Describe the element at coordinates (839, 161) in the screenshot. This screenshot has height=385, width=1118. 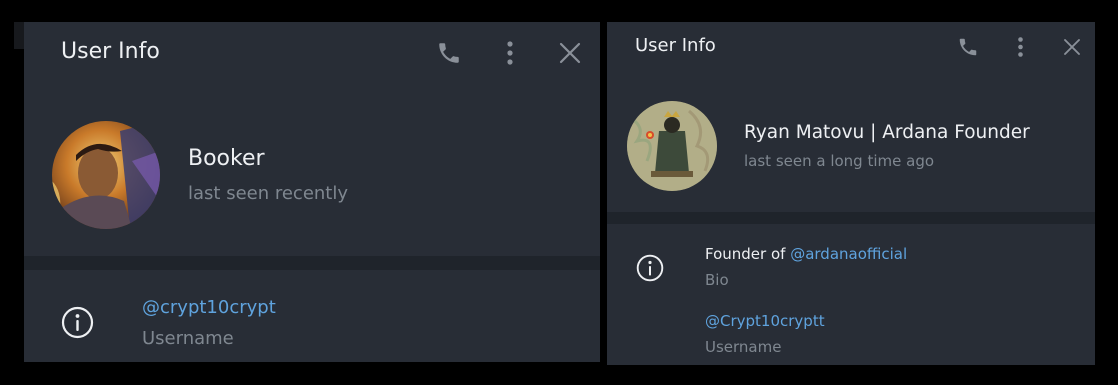
I see `profile-status: last seen a long time ago` at that location.